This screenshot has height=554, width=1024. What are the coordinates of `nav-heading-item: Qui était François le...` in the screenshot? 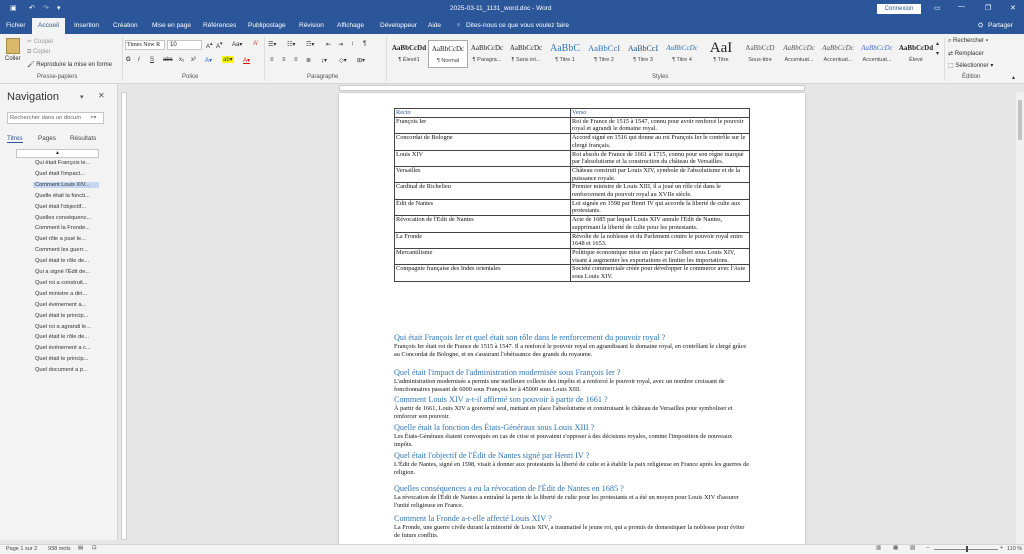 It's located at (62, 163).